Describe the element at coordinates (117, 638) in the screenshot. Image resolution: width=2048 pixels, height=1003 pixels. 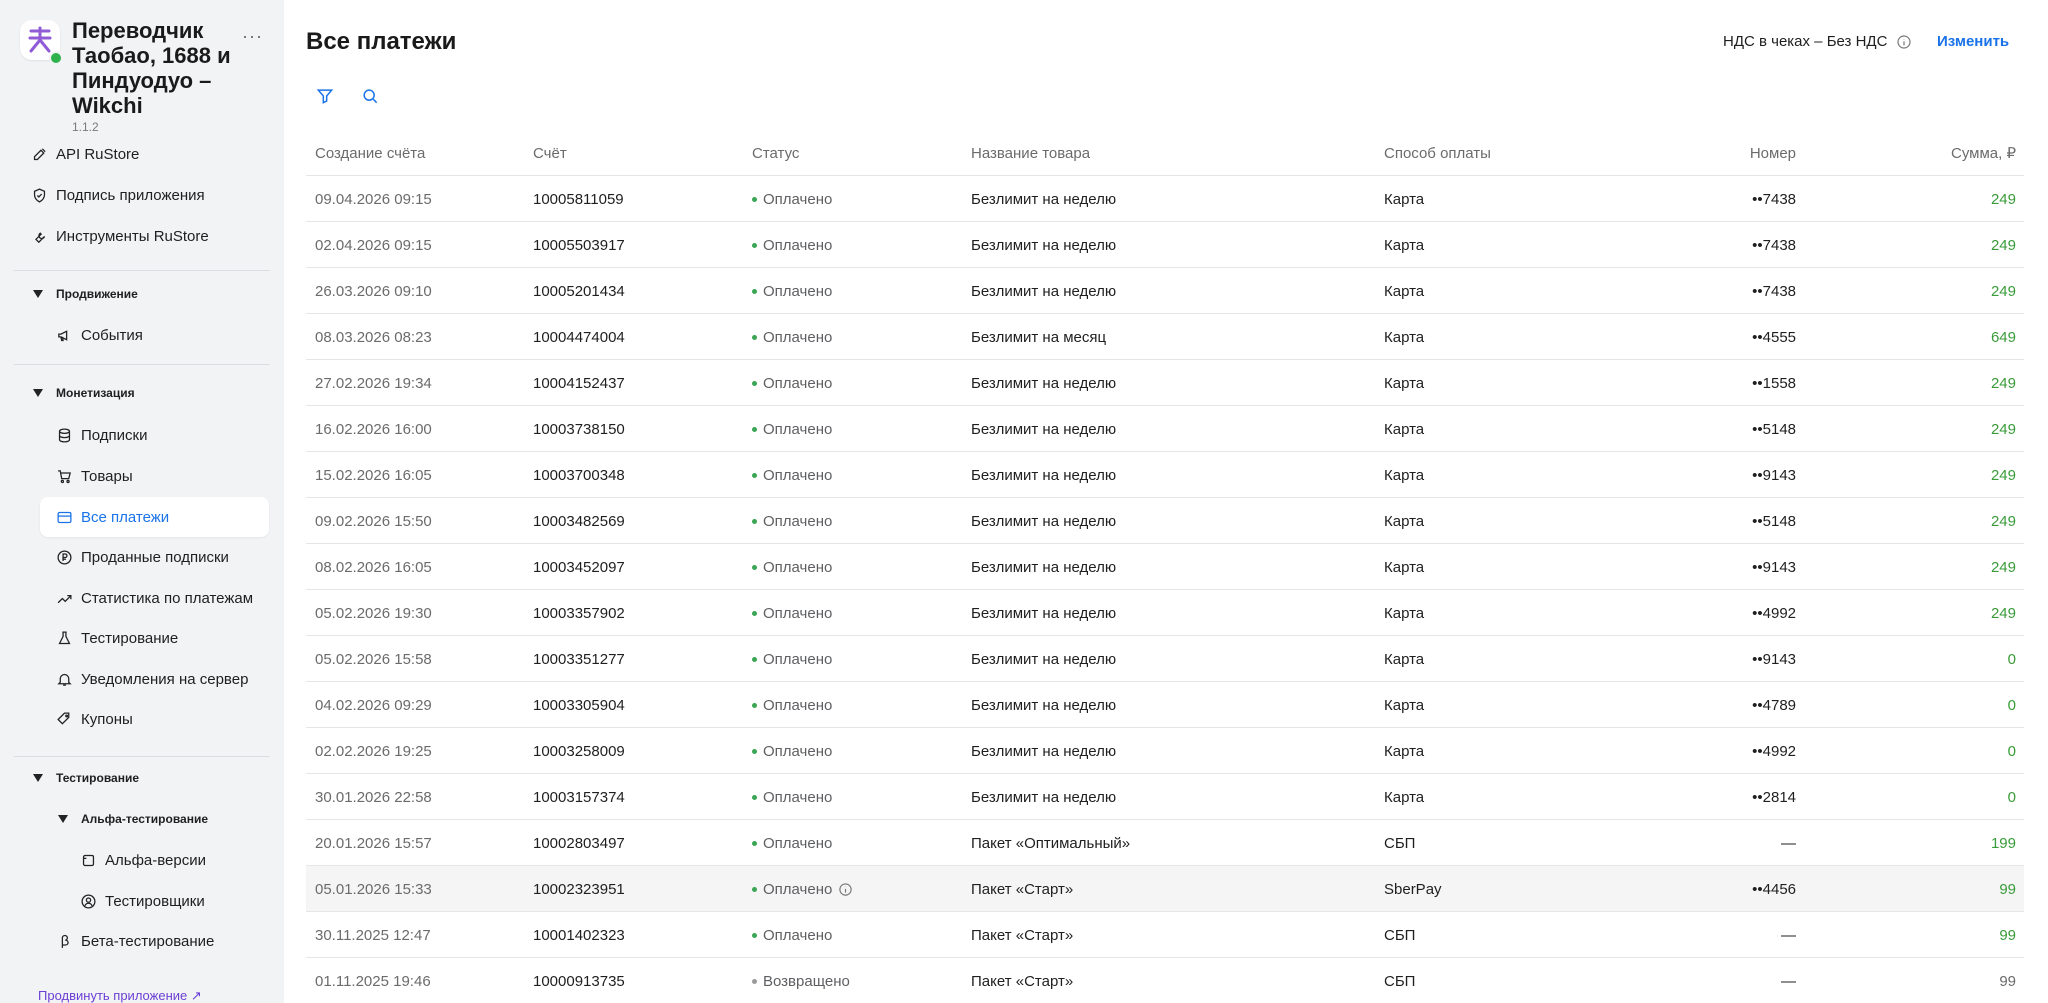
I see `sidebar-item-testing: Тестирование` at that location.